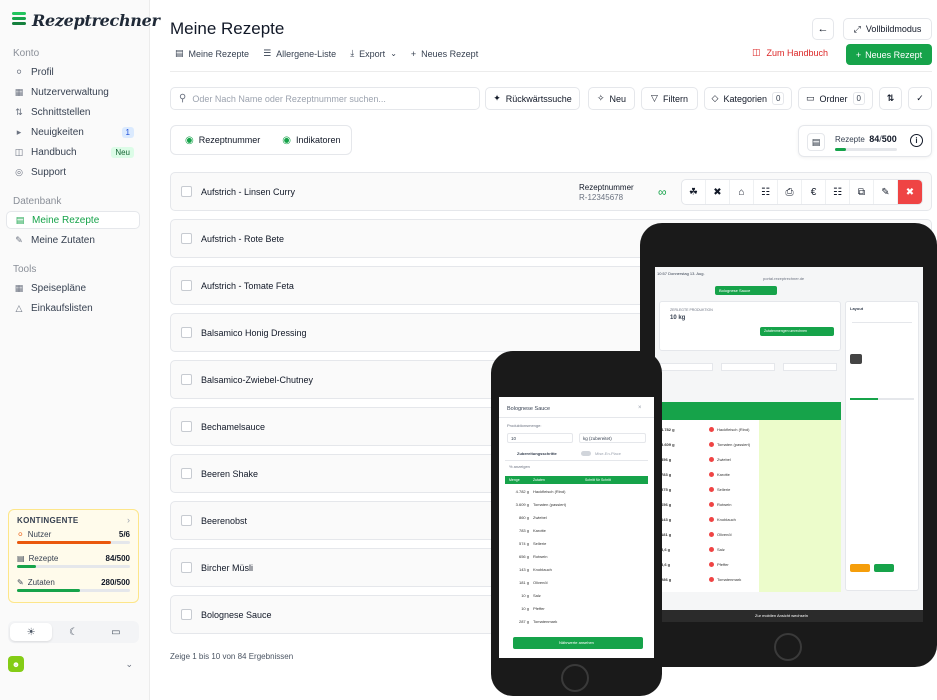 The width and height of the screenshot is (937, 700). What do you see at coordinates (887, 29) in the screenshot?
I see `fullscreen-button: ⤢ Vollbildmodus` at bounding box center [887, 29].